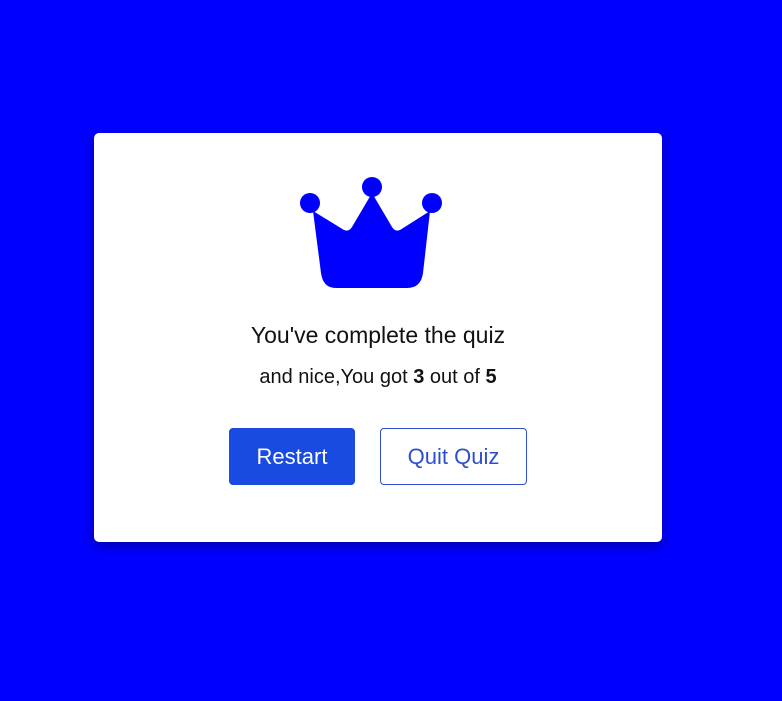 This screenshot has height=701, width=782. I want to click on score-prefix: and nice,You got, so click(333, 377).